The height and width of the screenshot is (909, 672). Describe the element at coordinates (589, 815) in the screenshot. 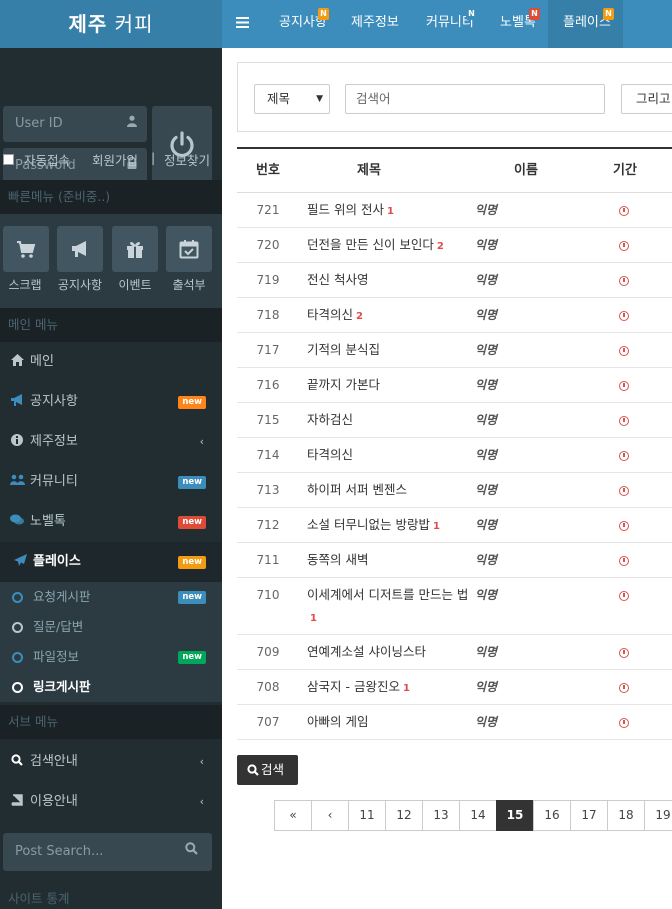

I see `page-button: 17` at that location.